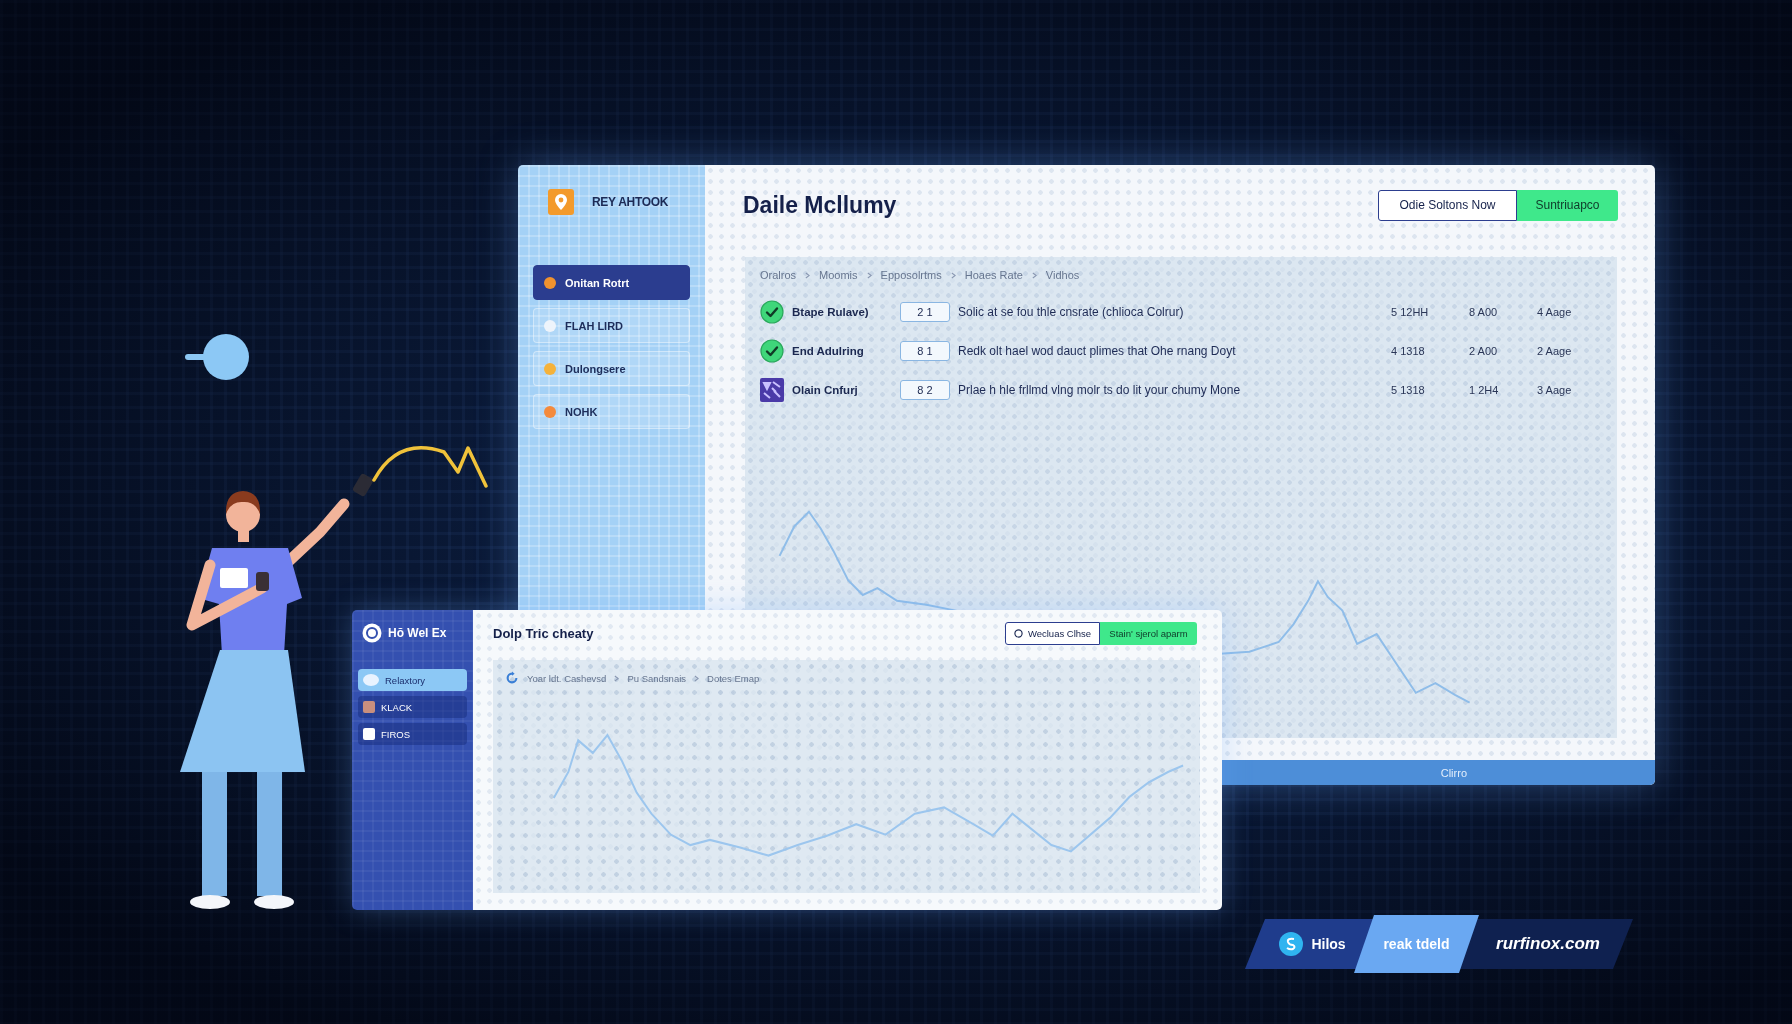  What do you see at coordinates (1148, 633) in the screenshot?
I see `action-button: Stain' sjerol aparm` at bounding box center [1148, 633].